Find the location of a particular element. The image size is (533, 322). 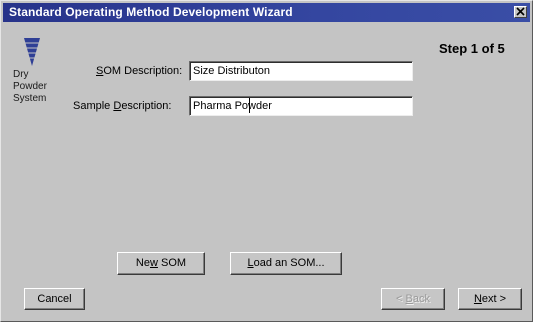

close-icon is located at coordinates (520, 11).